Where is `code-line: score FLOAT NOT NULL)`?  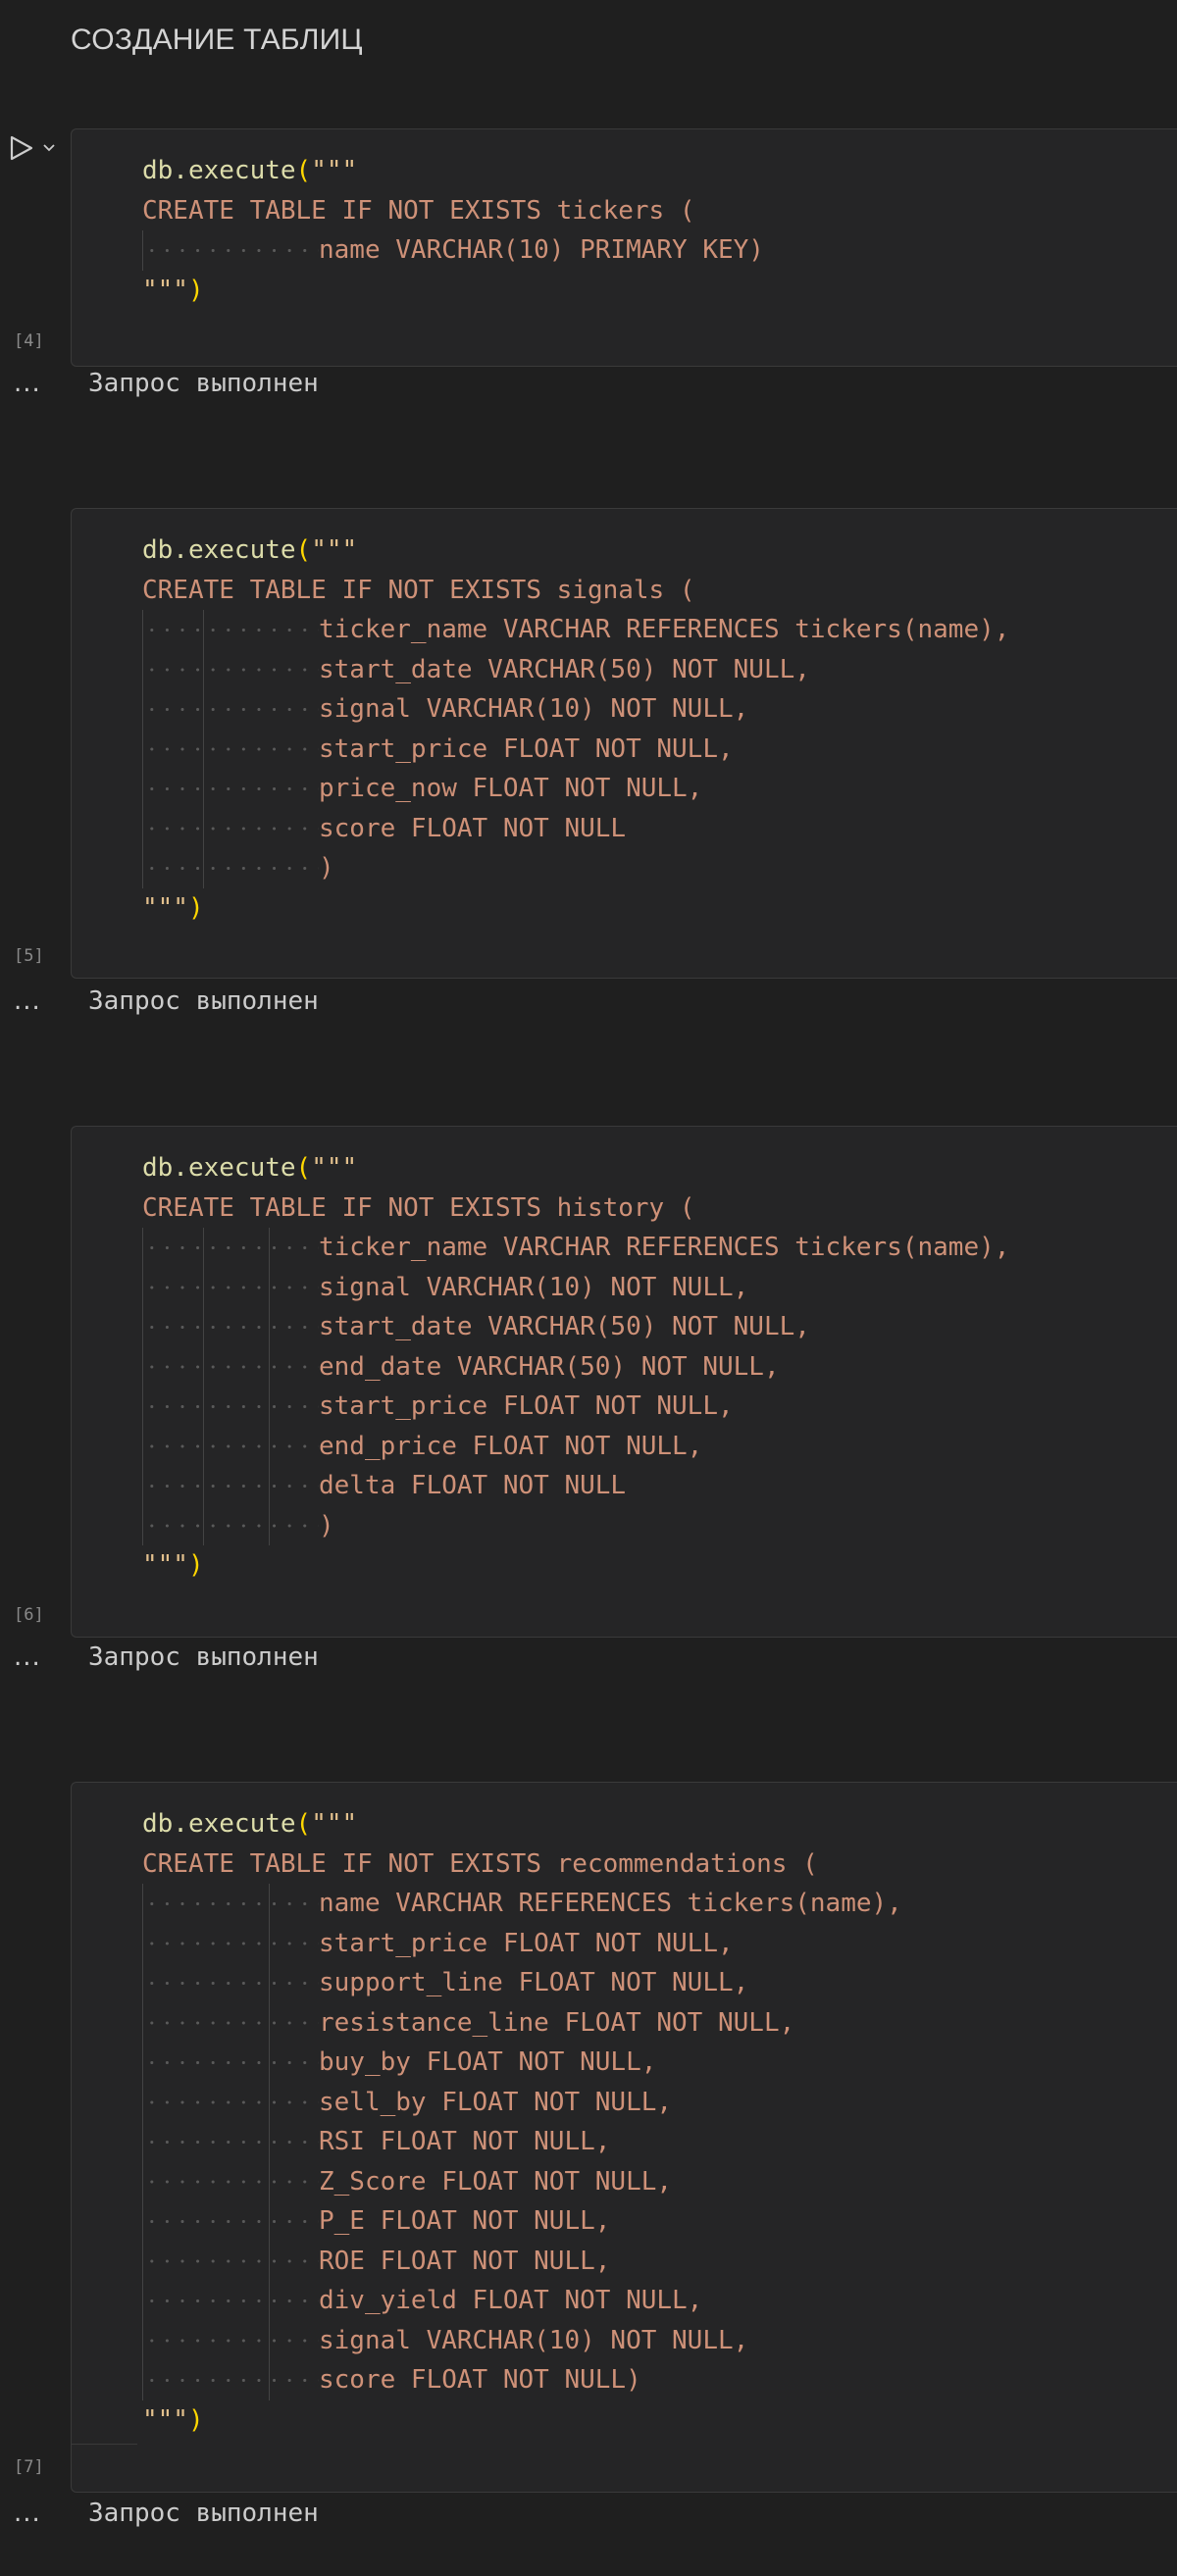 code-line: score FLOAT NOT NULL) is located at coordinates (522, 2380).